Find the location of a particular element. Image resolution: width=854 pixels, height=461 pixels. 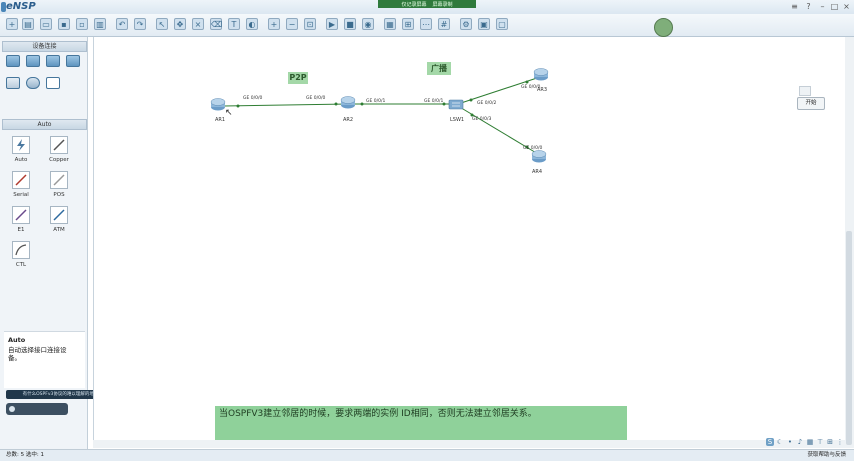

status-bar: 总数: 5 选中: 1 获取帮助与反馈 is located at coordinates (427, 455).